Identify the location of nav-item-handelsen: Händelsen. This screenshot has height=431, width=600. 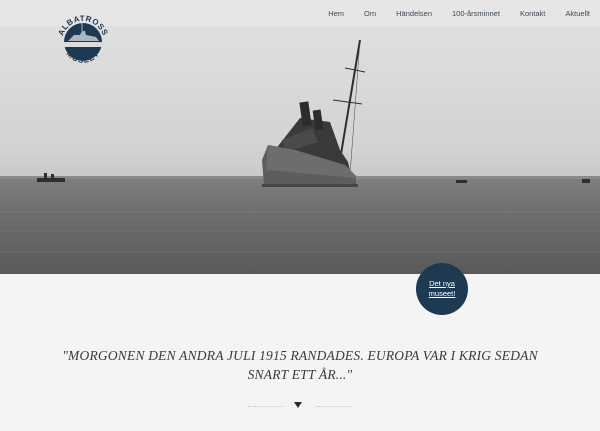
(414, 13).